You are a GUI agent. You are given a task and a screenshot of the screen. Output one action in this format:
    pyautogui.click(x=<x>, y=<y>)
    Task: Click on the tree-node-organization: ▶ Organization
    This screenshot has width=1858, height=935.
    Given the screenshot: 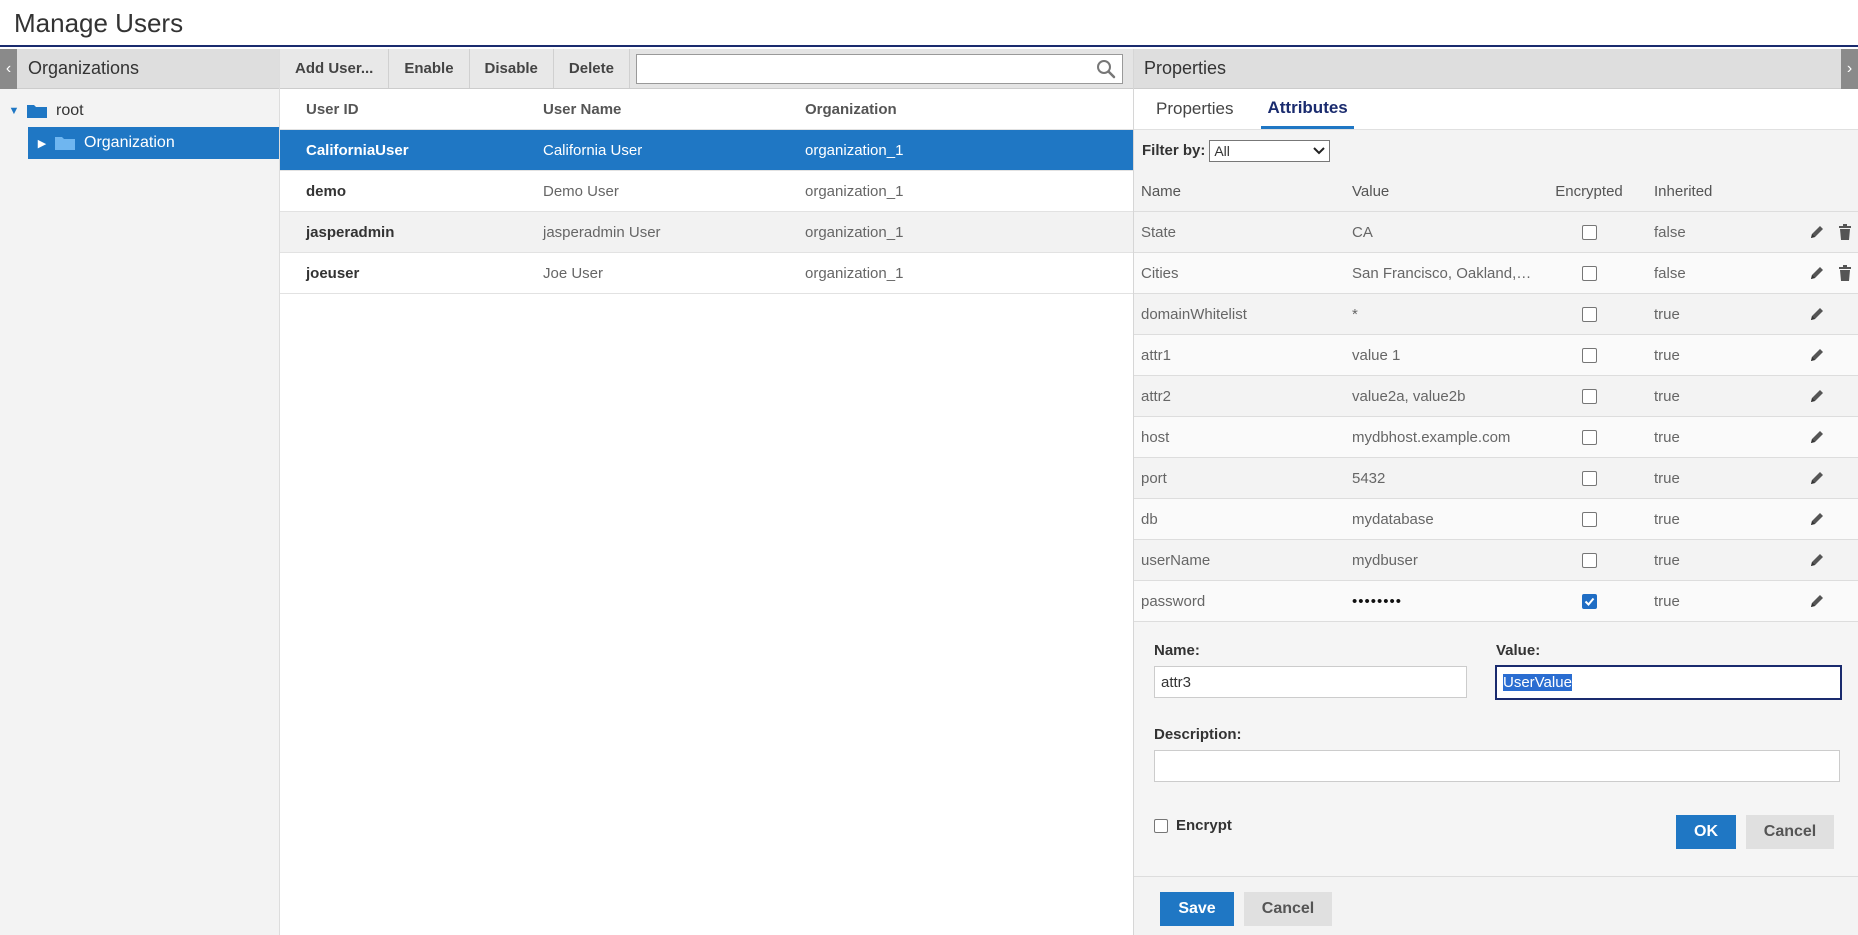 What is the action you would take?
    pyautogui.click(x=153, y=143)
    